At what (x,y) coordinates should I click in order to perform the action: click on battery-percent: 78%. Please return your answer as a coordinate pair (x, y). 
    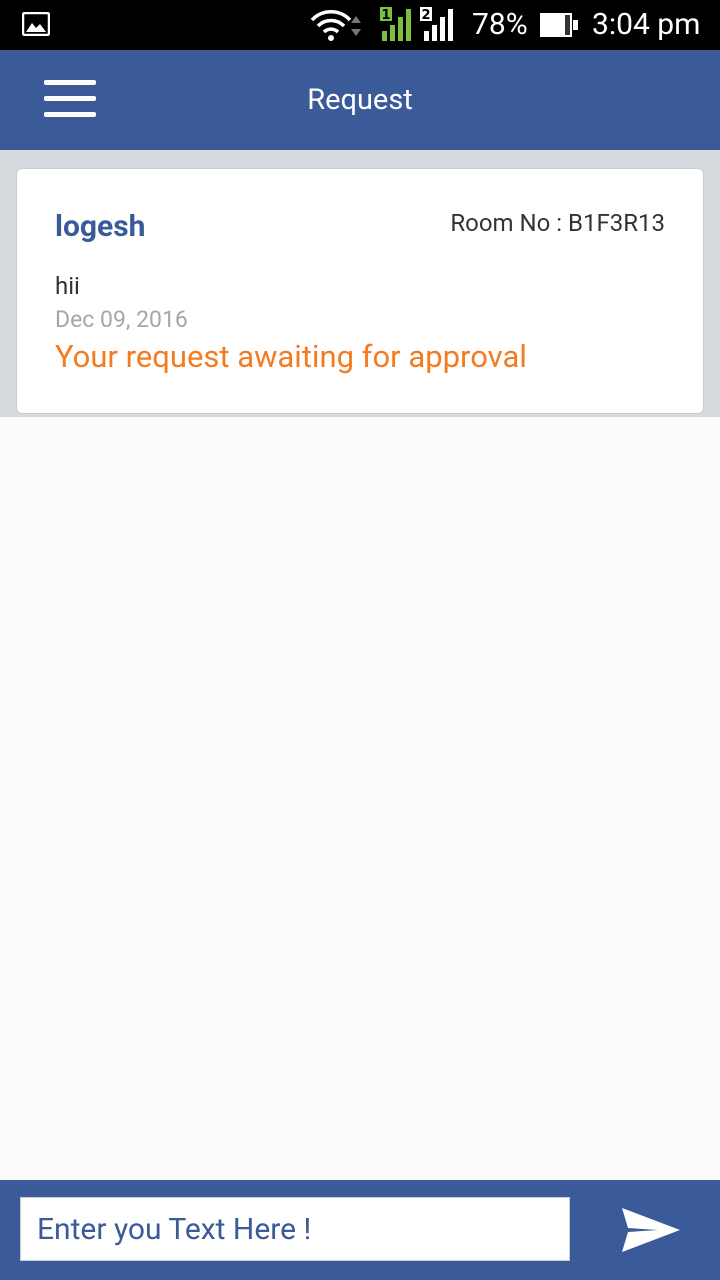
    Looking at the image, I should click on (500, 24).